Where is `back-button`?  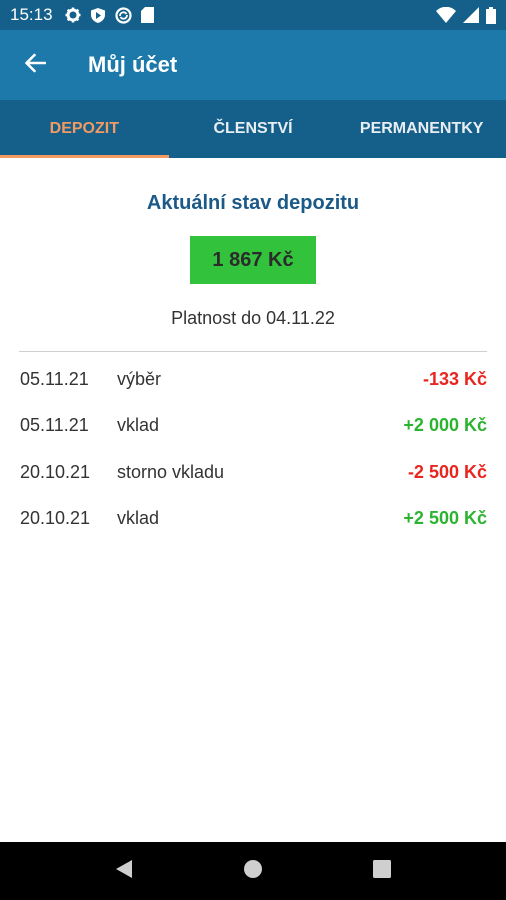
back-button is located at coordinates (35, 65).